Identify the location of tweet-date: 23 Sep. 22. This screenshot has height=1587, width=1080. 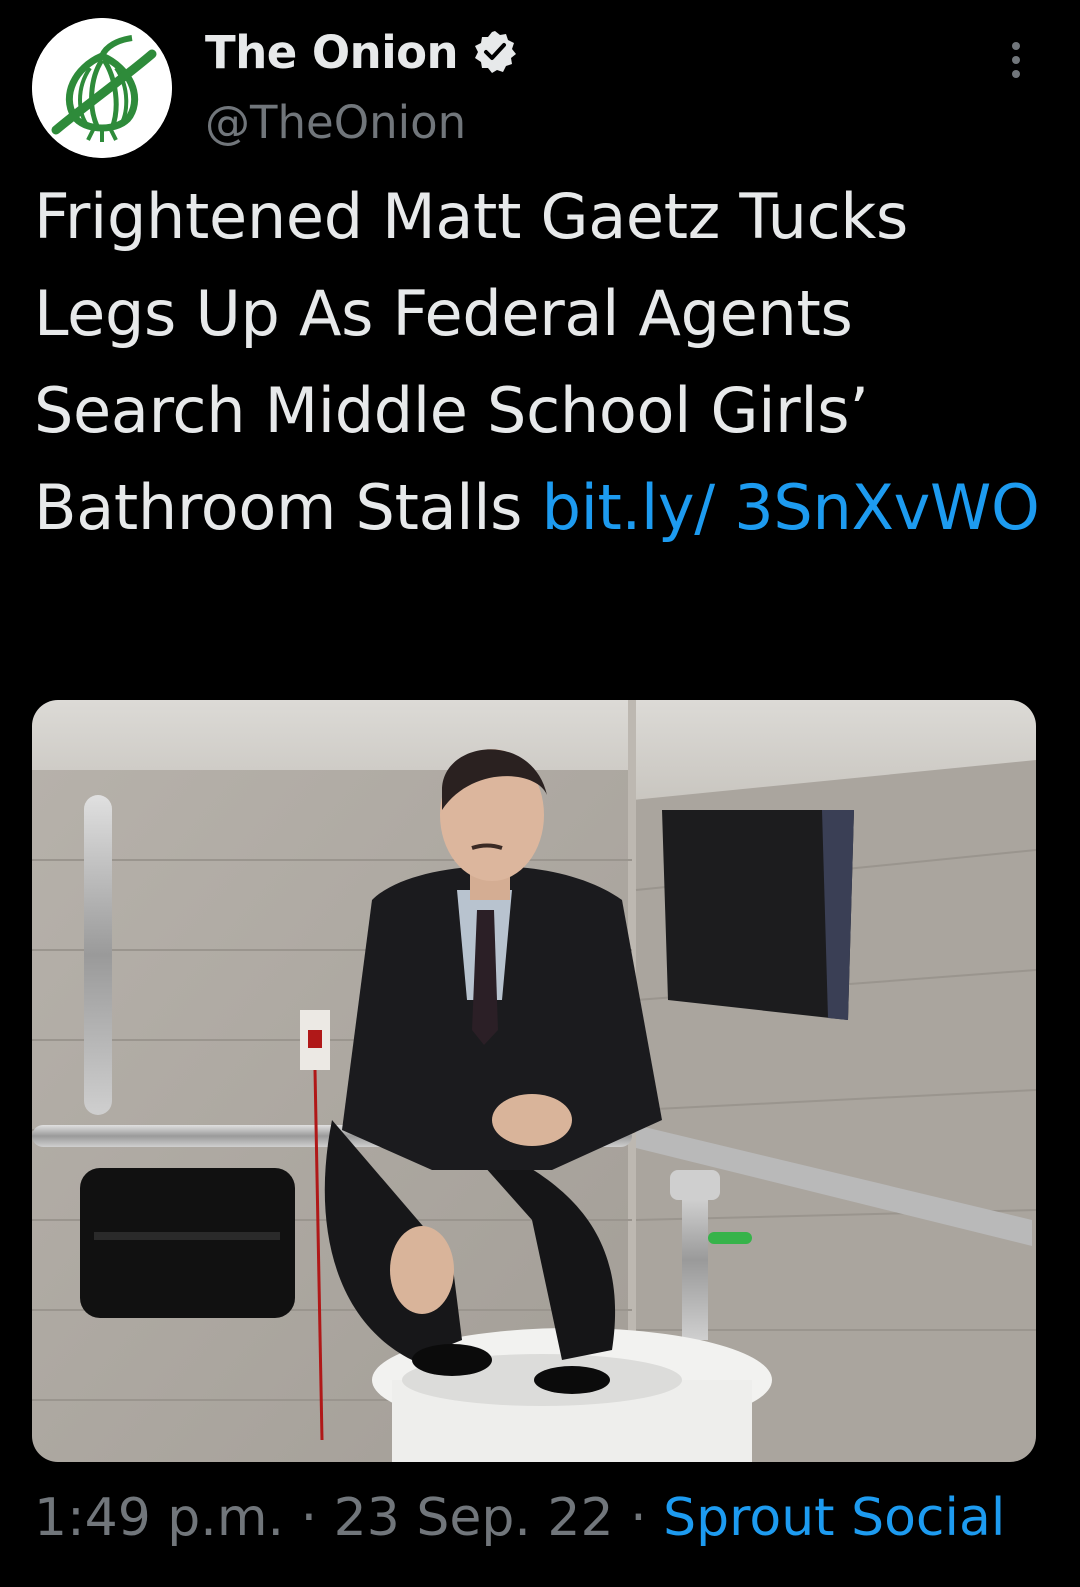
(474, 1518).